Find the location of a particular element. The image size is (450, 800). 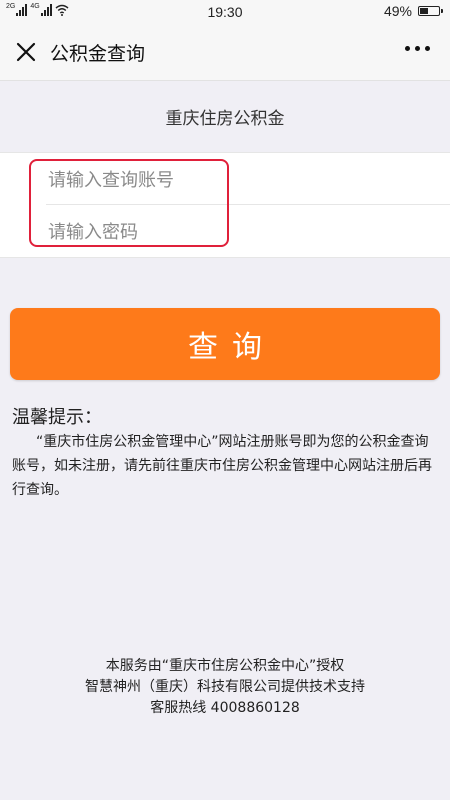

clock: 19:30 is located at coordinates (225, 12).